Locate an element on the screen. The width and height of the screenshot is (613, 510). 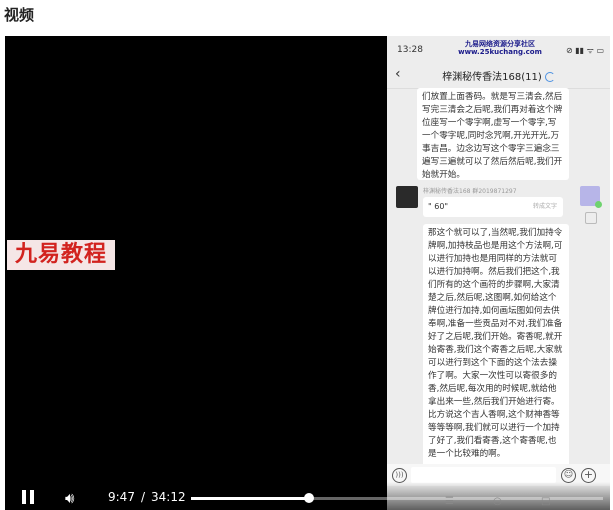
sender-name: 梓渊秘传香法168 群2019871297 is located at coordinates (470, 191).